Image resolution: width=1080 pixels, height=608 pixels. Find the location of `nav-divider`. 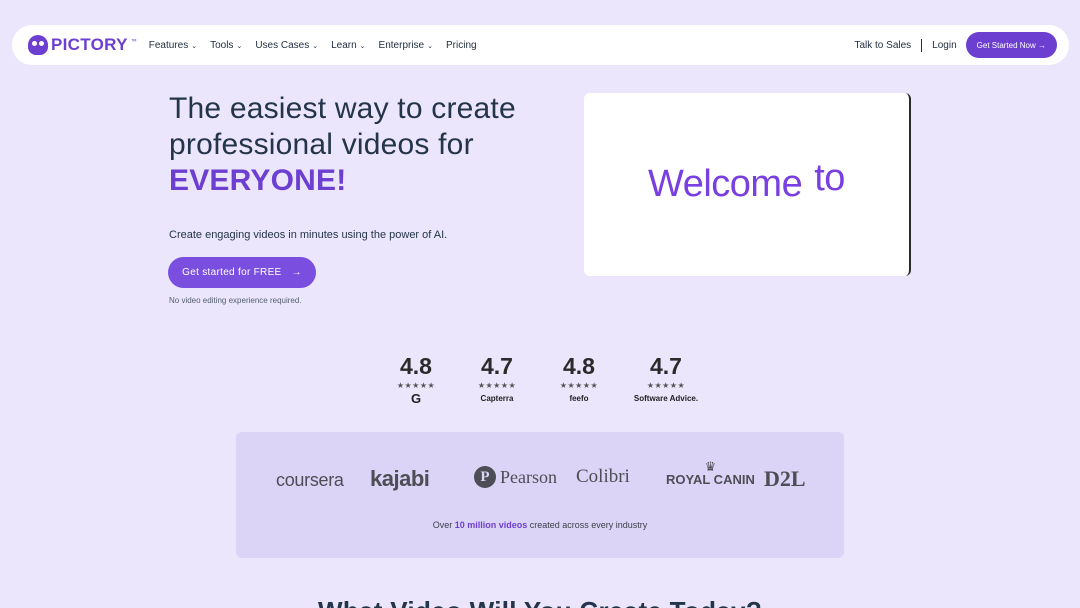

nav-divider is located at coordinates (922, 45).